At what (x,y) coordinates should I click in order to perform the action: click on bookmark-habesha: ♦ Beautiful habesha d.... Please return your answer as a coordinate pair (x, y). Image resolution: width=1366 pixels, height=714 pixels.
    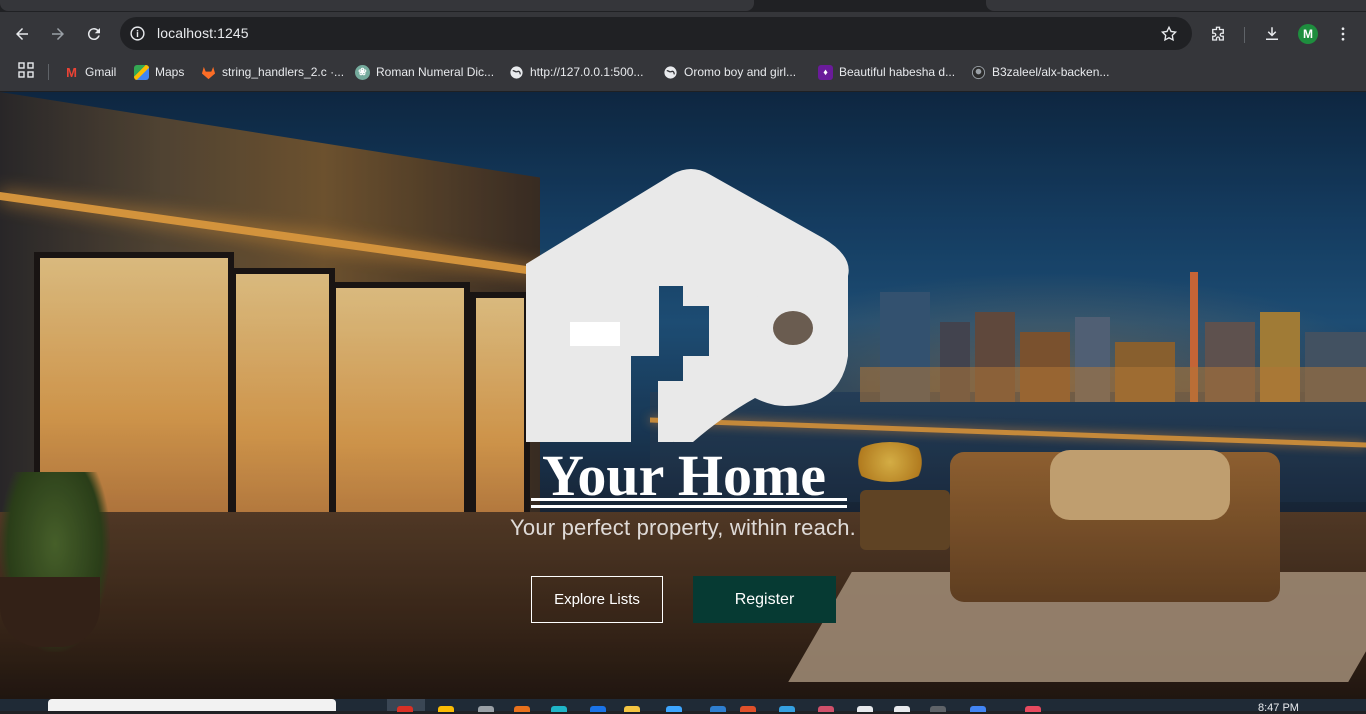
    Looking at the image, I should click on (886, 72).